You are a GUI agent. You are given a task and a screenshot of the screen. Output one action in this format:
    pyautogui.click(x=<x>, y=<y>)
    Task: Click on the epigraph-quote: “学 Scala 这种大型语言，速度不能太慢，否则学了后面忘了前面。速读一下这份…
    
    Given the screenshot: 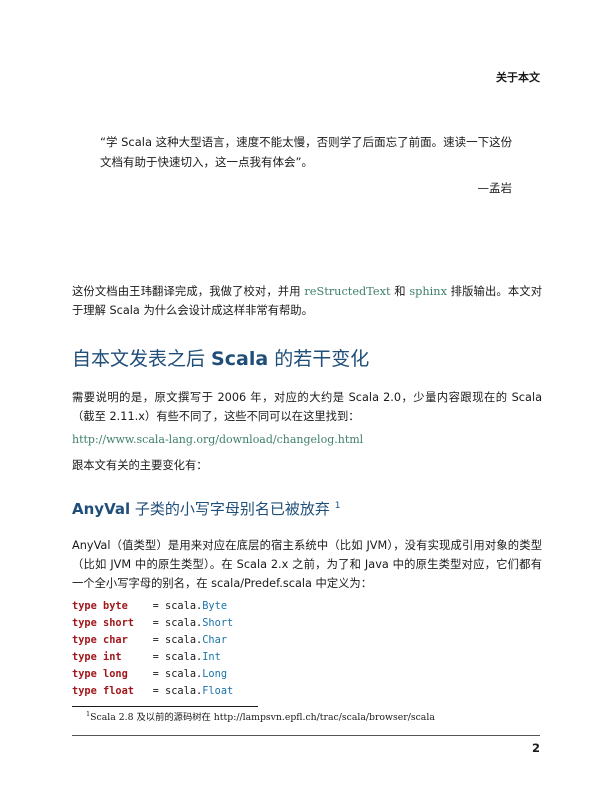 What is the action you would take?
    pyautogui.click(x=306, y=152)
    